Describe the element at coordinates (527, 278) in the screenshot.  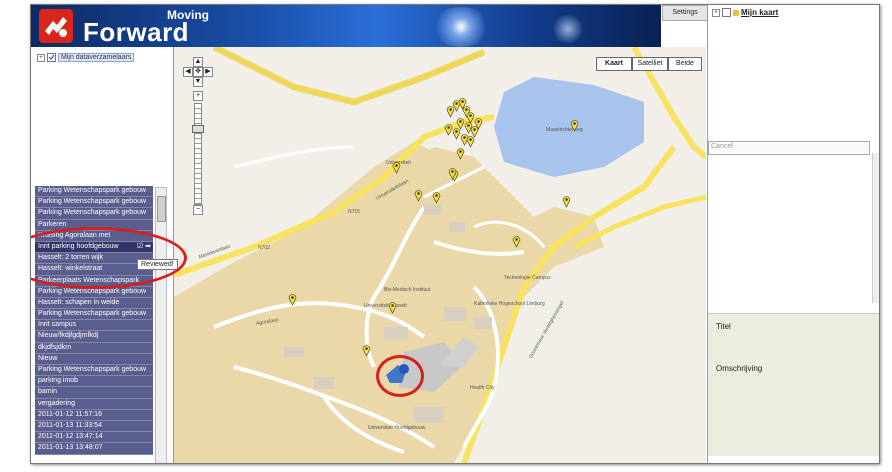
I see `map-label: Technologie Campus` at that location.